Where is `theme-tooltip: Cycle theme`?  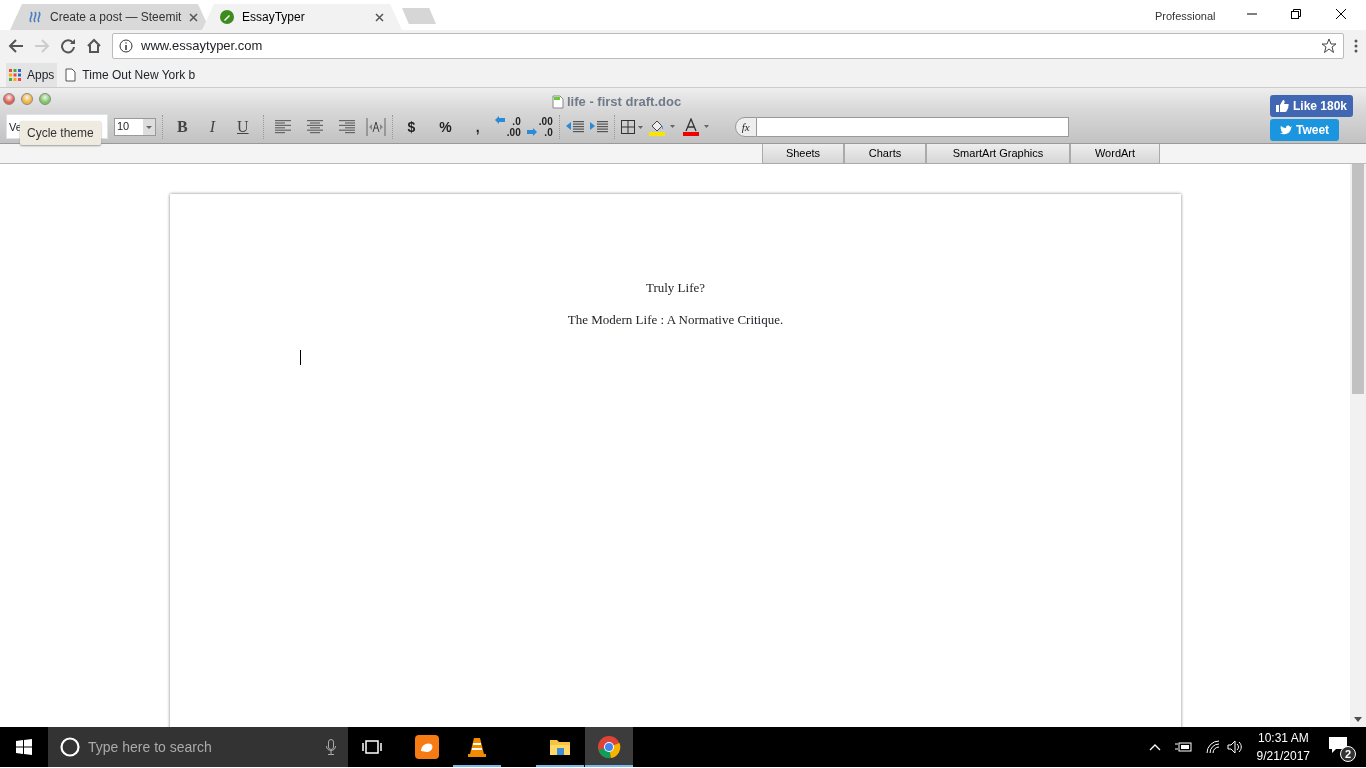
theme-tooltip: Cycle theme is located at coordinates (60, 133).